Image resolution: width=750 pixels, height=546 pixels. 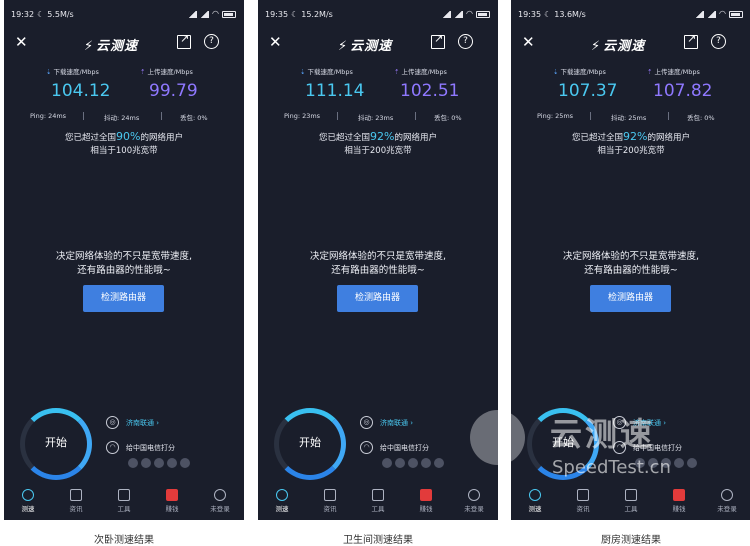 What do you see at coordinates (448, 118) in the screenshot?
I see `loss-value: 丢包: 0%` at bounding box center [448, 118].